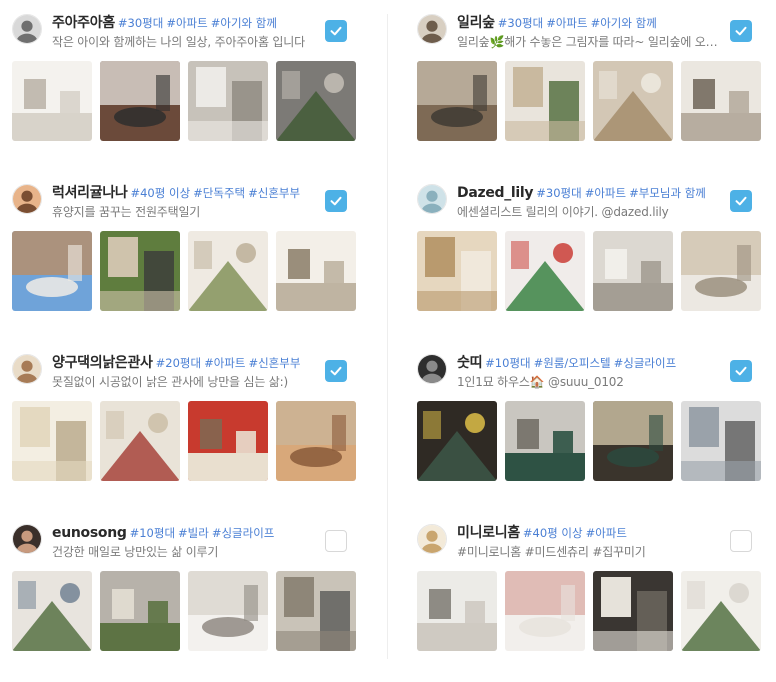 The width and height of the screenshot is (776, 682). Describe the element at coordinates (89, 533) in the screenshot. I see `user-name: eunosong` at that location.